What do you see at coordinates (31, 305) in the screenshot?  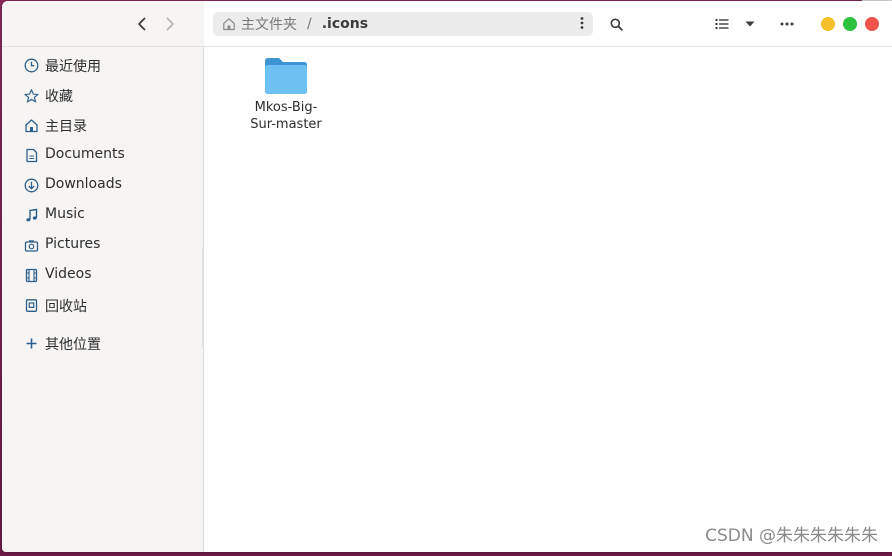 I see `trash-icon` at bounding box center [31, 305].